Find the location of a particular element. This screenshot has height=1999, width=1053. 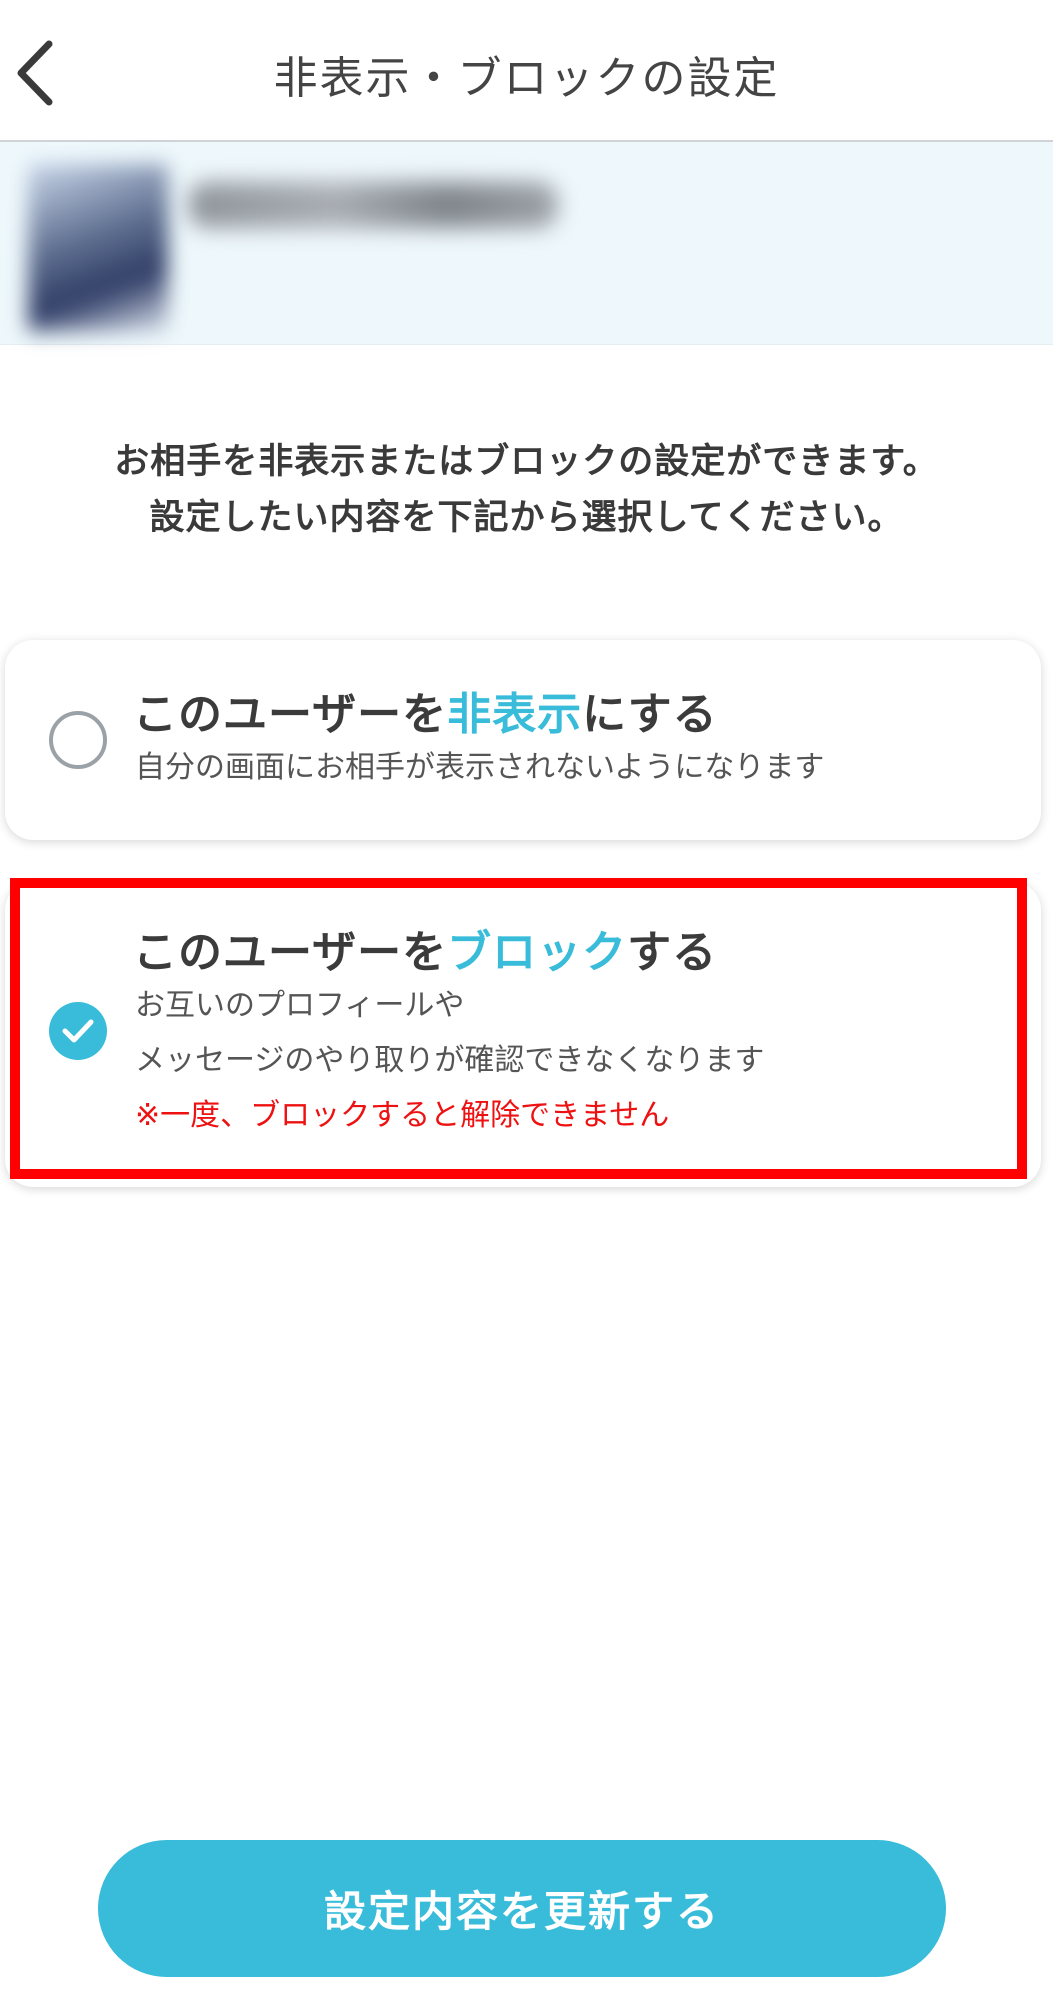

page-title: 非表示・ブロックの設定 is located at coordinates (526, 78).